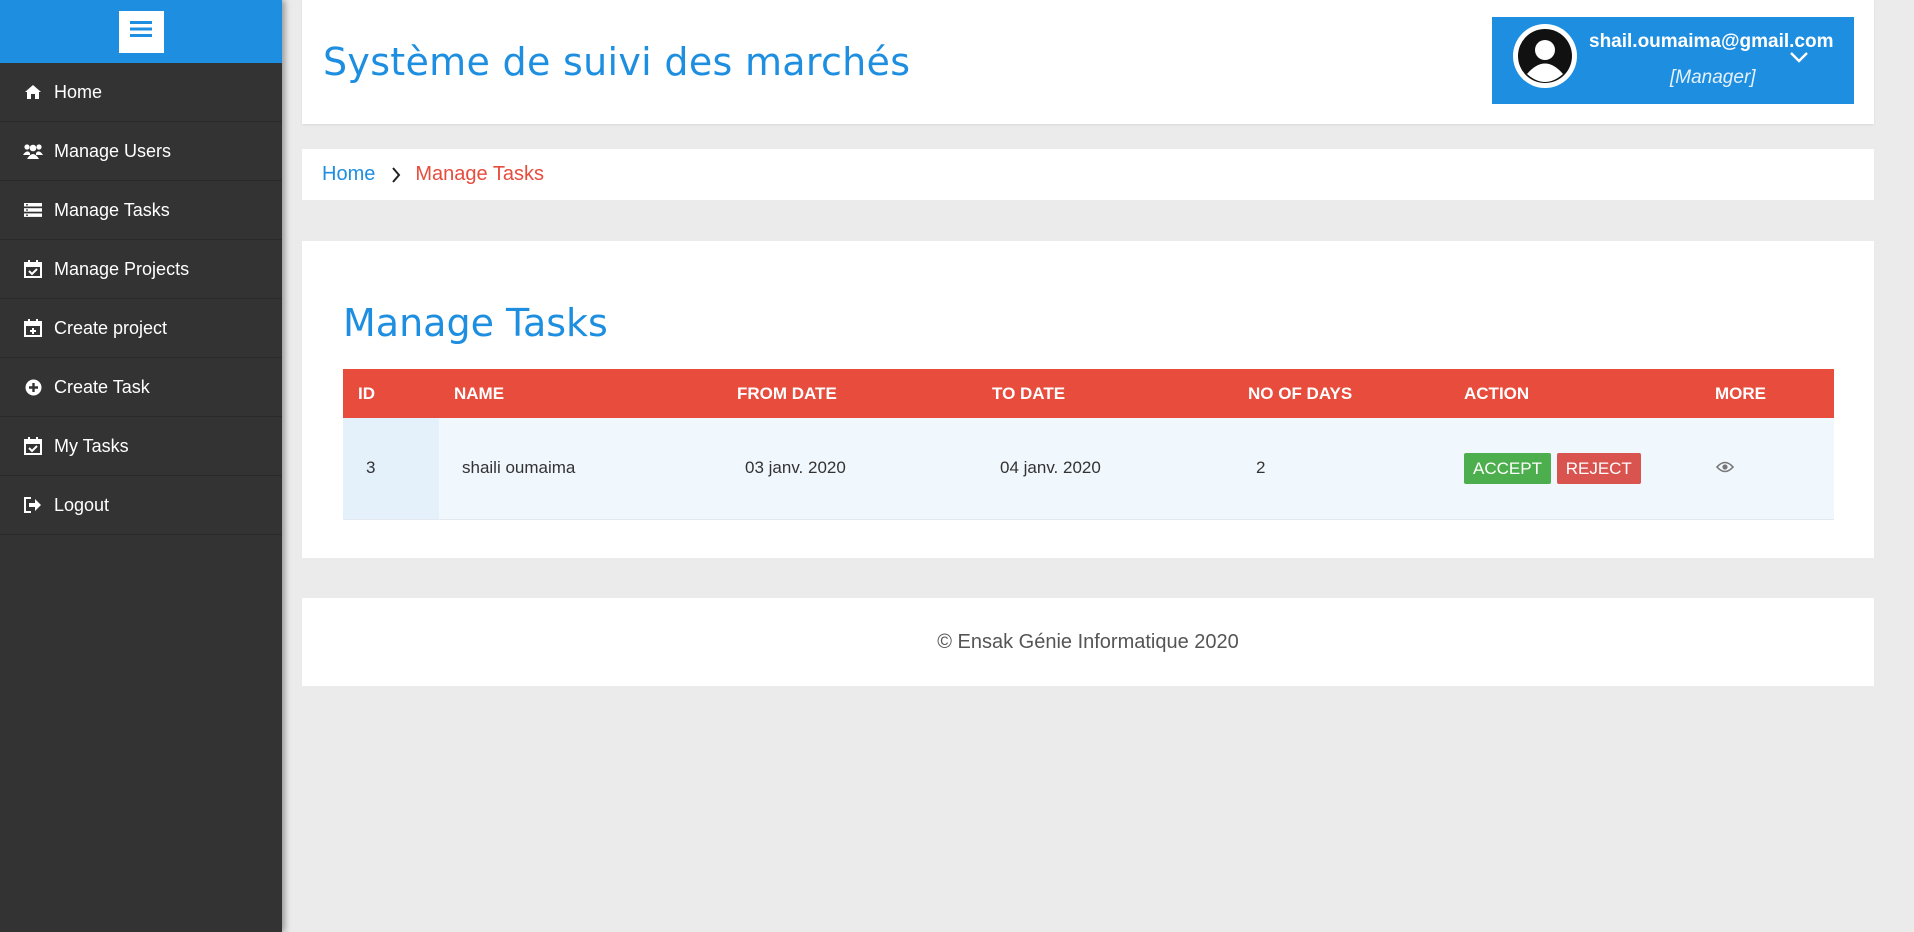  I want to click on column-header-action: ACTION, so click(1497, 393).